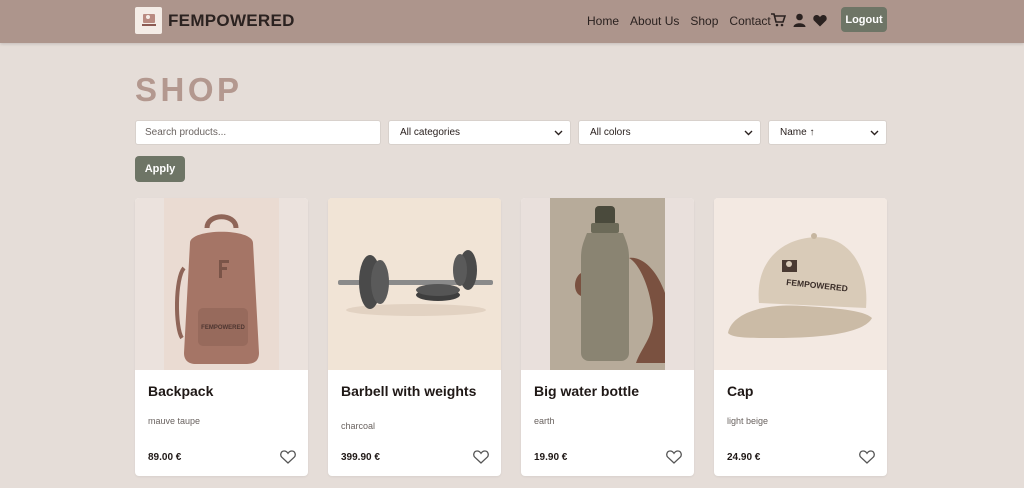  I want to click on product-card: Barbell with weights charcoal 399.90 €, so click(414, 337).